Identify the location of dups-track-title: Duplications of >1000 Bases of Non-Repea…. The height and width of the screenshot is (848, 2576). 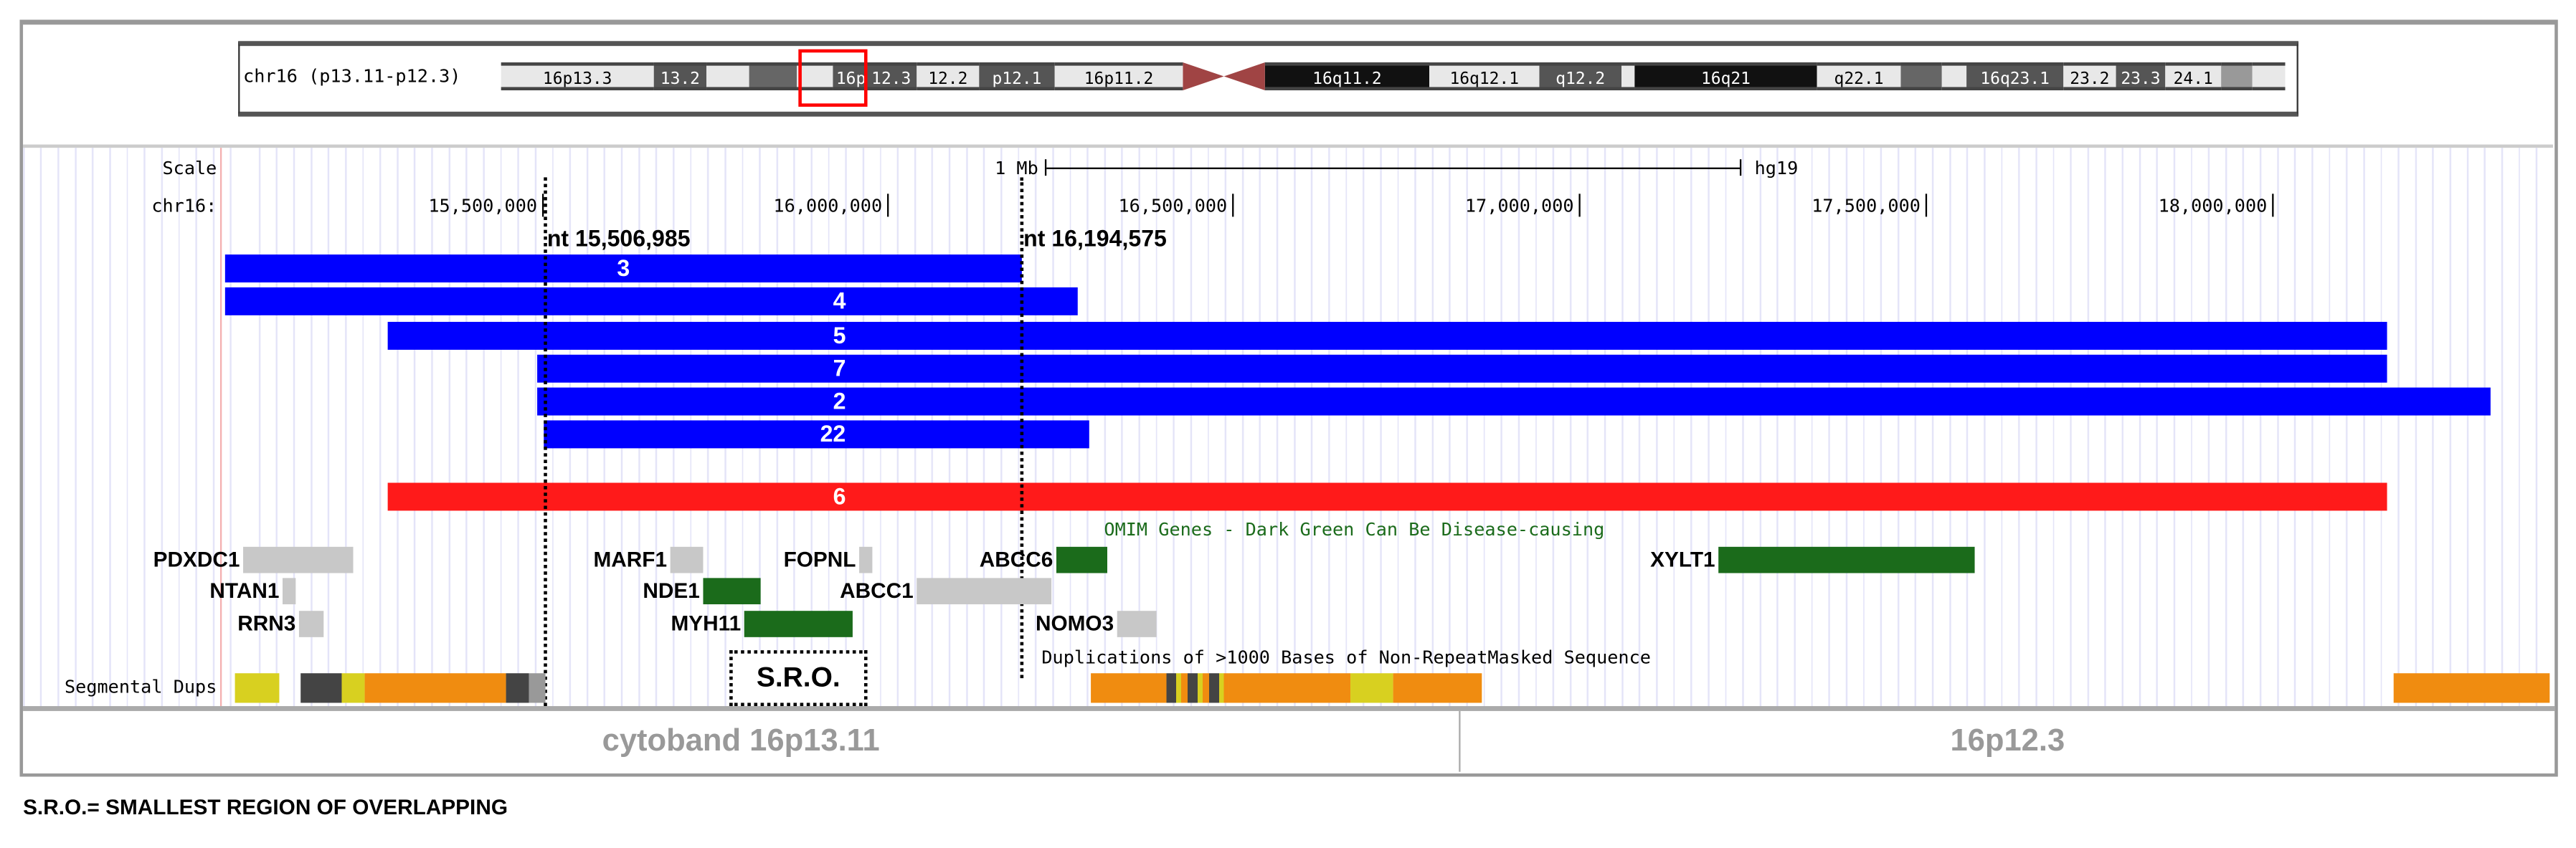
(1346, 658).